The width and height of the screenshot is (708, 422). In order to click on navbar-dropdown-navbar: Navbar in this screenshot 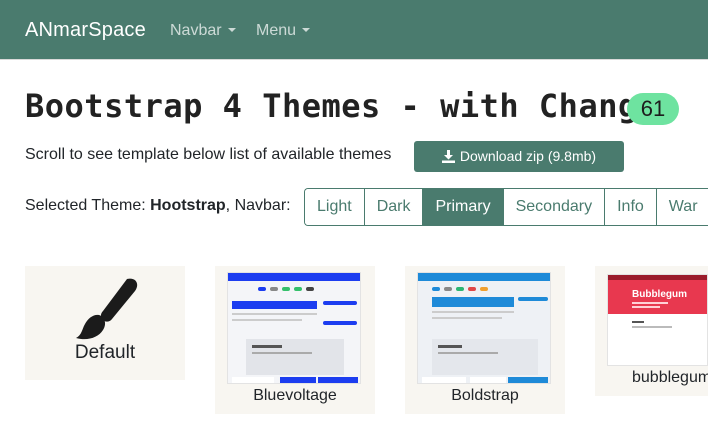, I will do `click(203, 31)`.